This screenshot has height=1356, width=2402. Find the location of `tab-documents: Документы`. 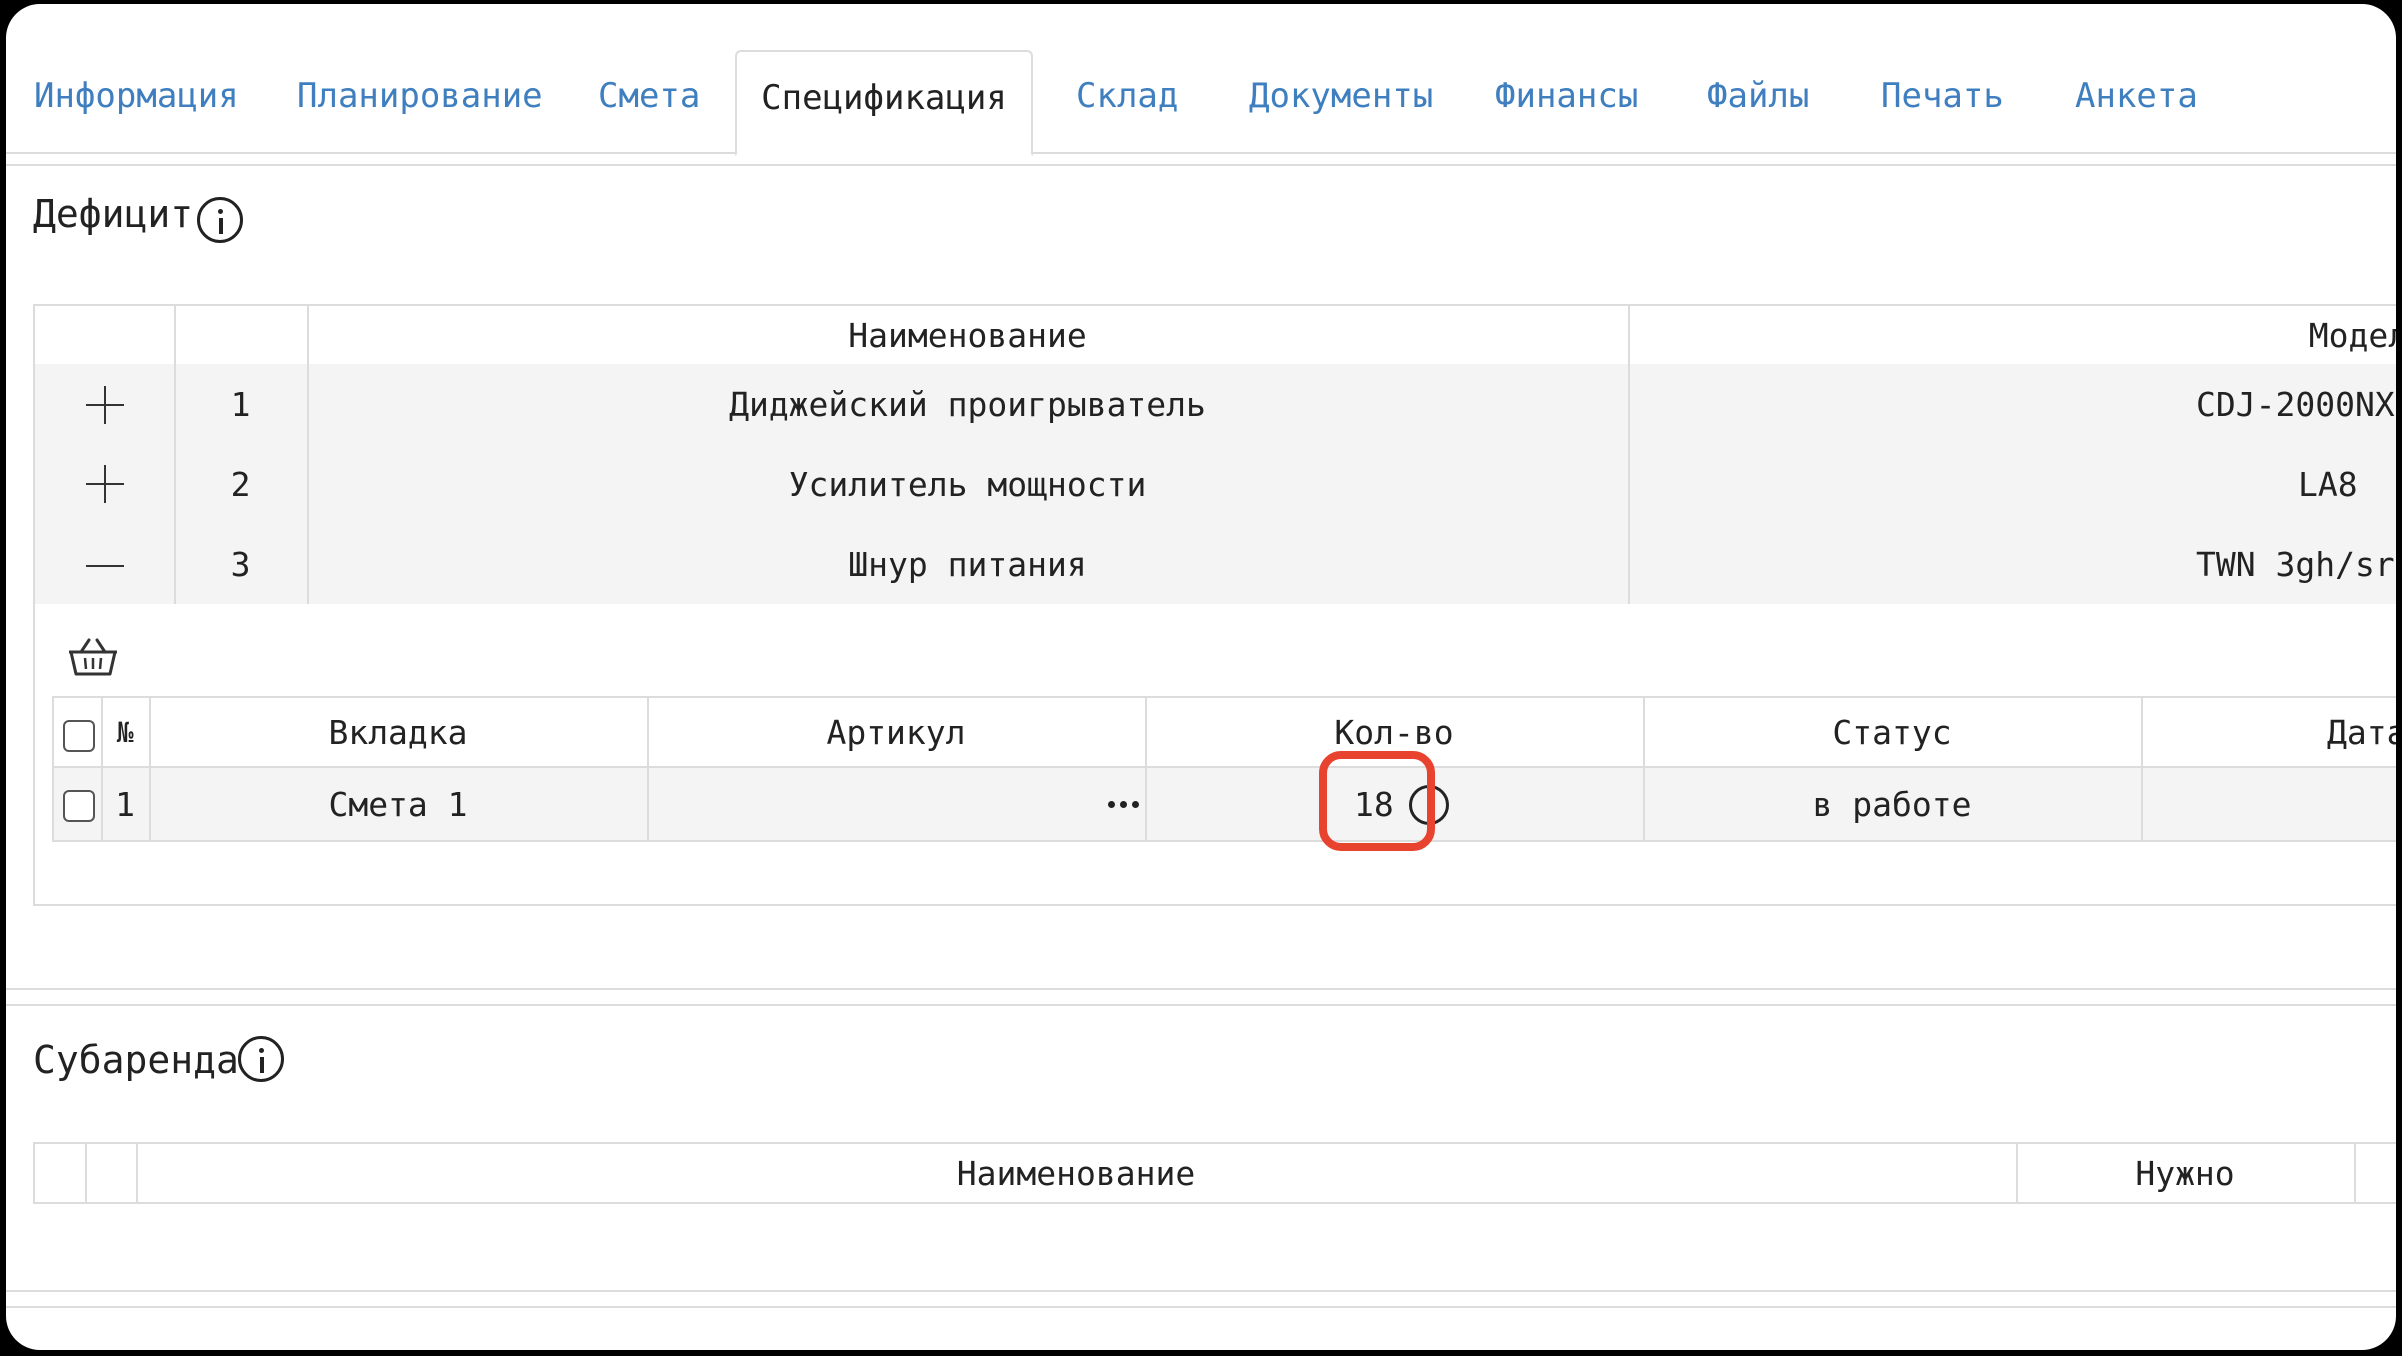

tab-documents: Документы is located at coordinates (1341, 96).